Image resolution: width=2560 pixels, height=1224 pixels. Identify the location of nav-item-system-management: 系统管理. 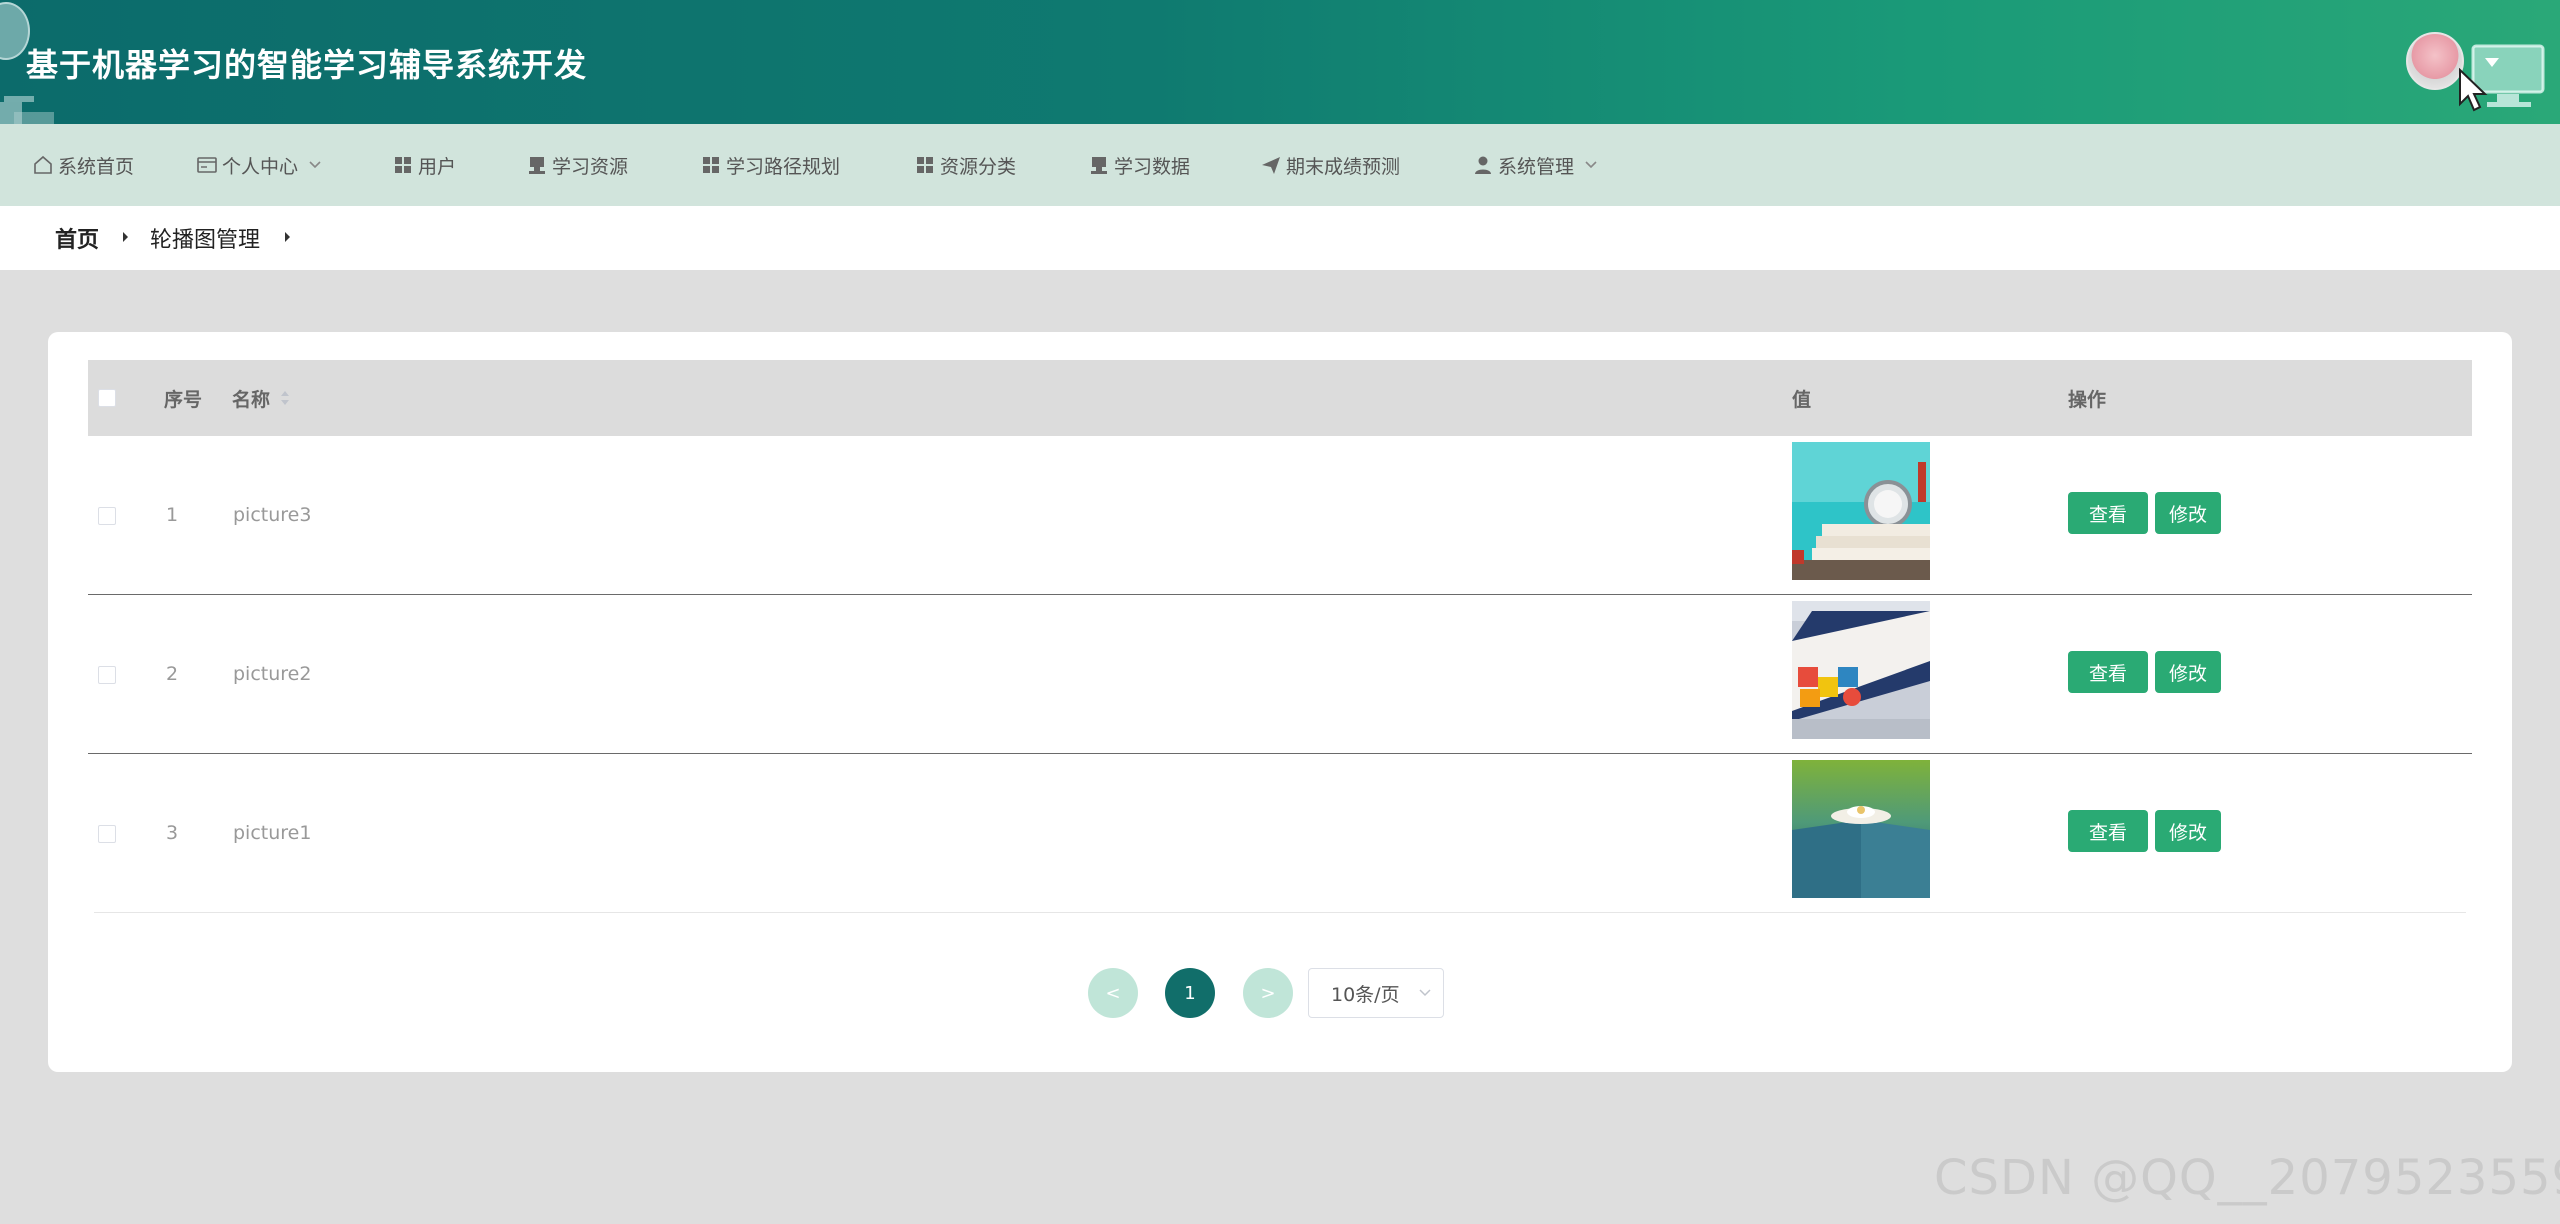
(1535, 165).